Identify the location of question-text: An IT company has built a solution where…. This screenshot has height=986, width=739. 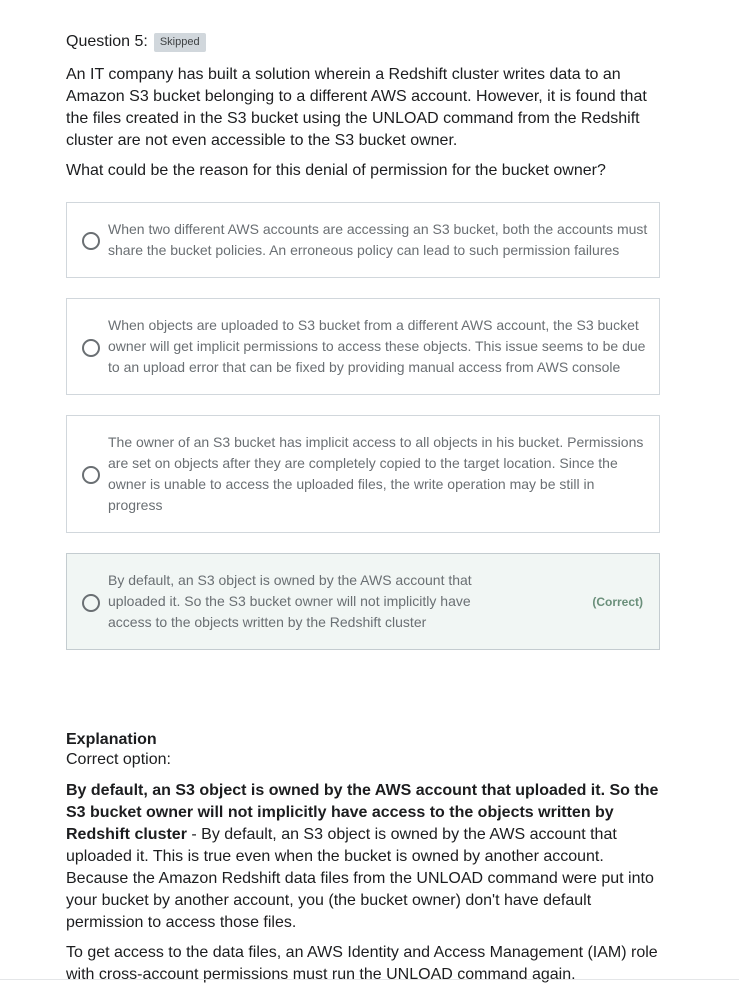
(356, 107).